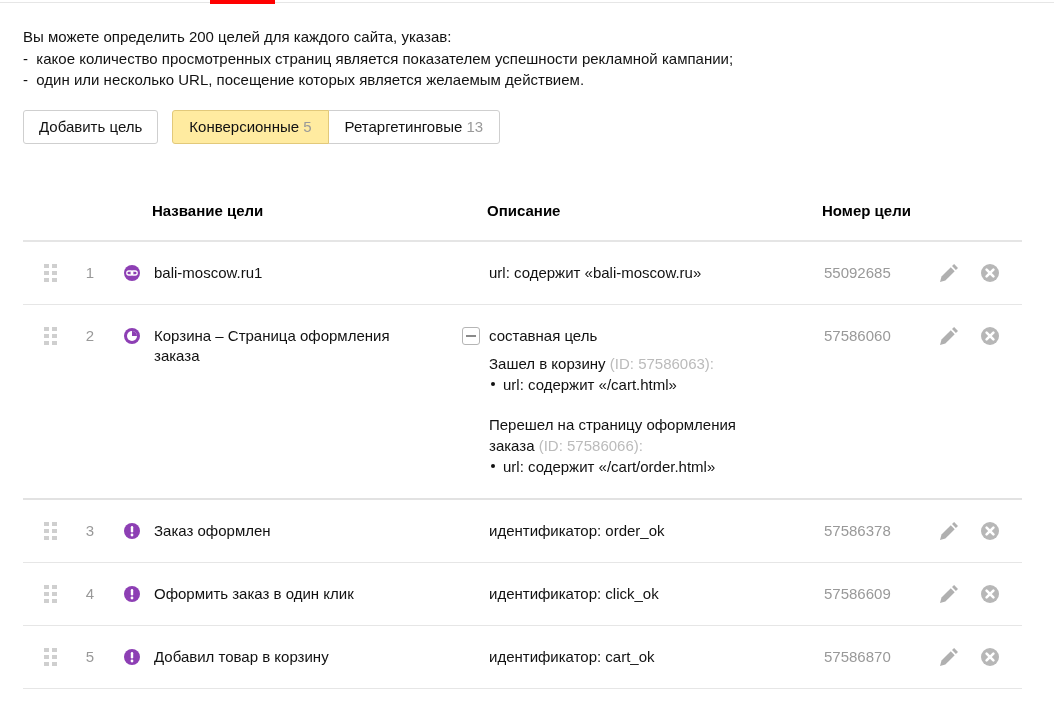 The image size is (1054, 704). I want to click on step-condition: url: содержит «/cart.html», so click(590, 384).